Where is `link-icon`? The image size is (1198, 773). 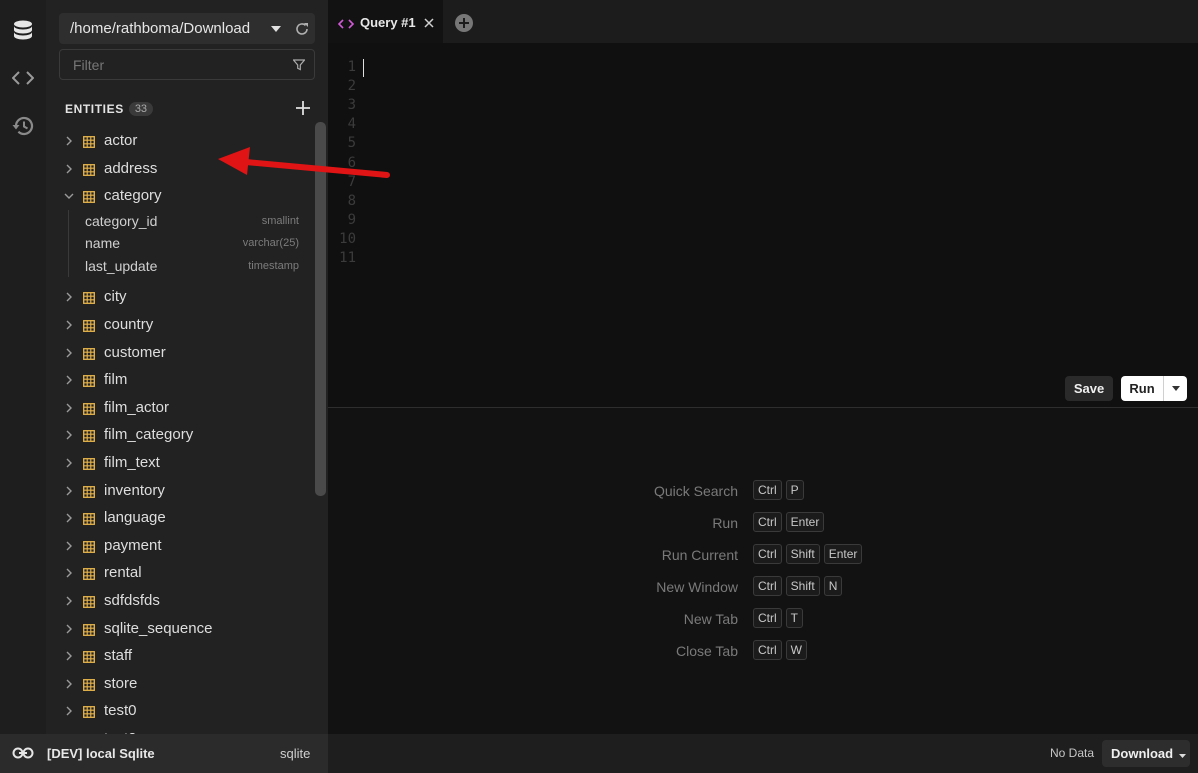 link-icon is located at coordinates (23, 755).